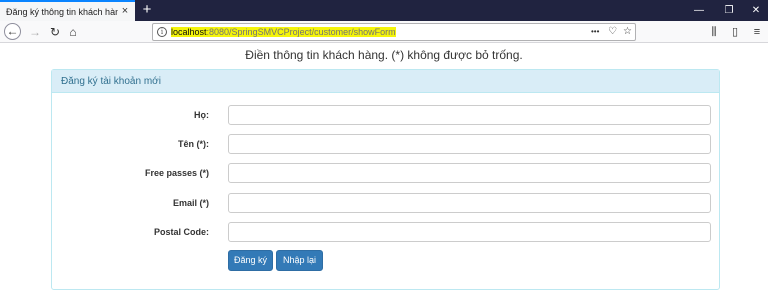  What do you see at coordinates (181, 232) in the screenshot?
I see `field-label: Postal Code:` at bounding box center [181, 232].